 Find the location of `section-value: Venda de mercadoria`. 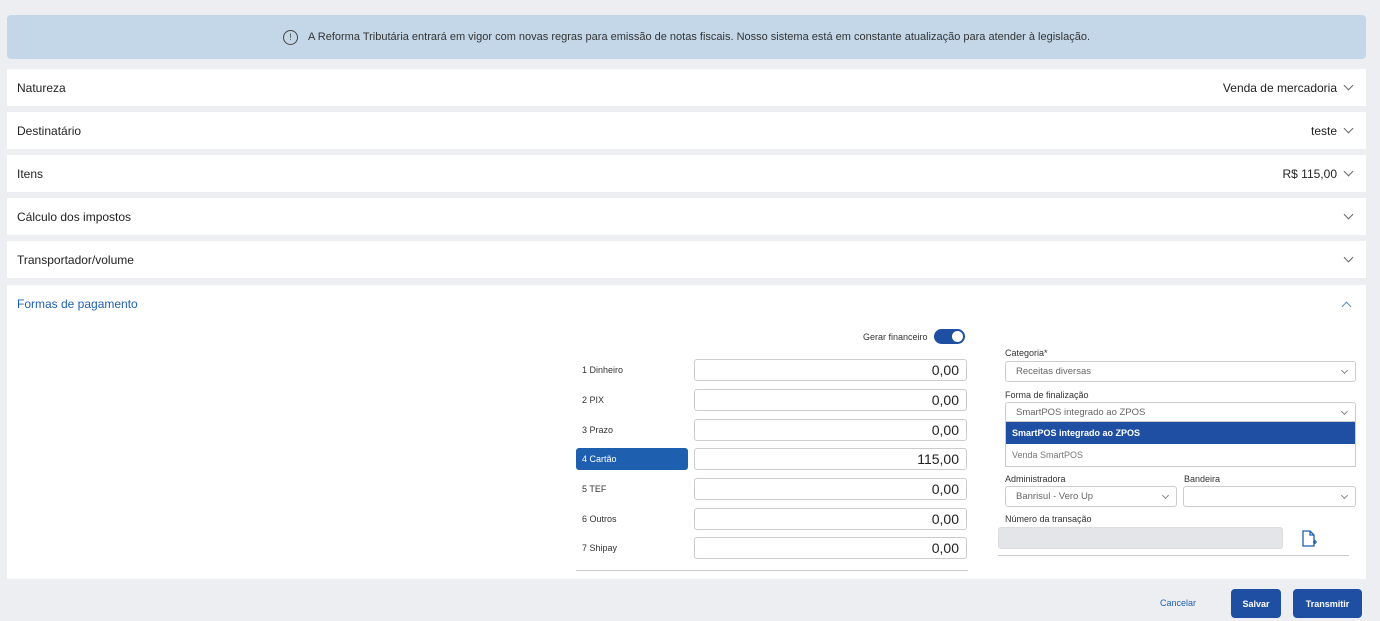

section-value: Venda de mercadoria is located at coordinates (1279, 87).